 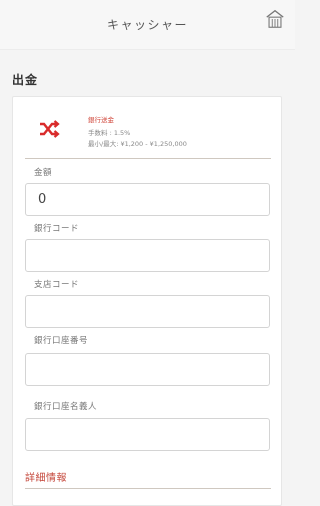 I want to click on bank-code-label: 銀行コード, so click(x=57, y=229).